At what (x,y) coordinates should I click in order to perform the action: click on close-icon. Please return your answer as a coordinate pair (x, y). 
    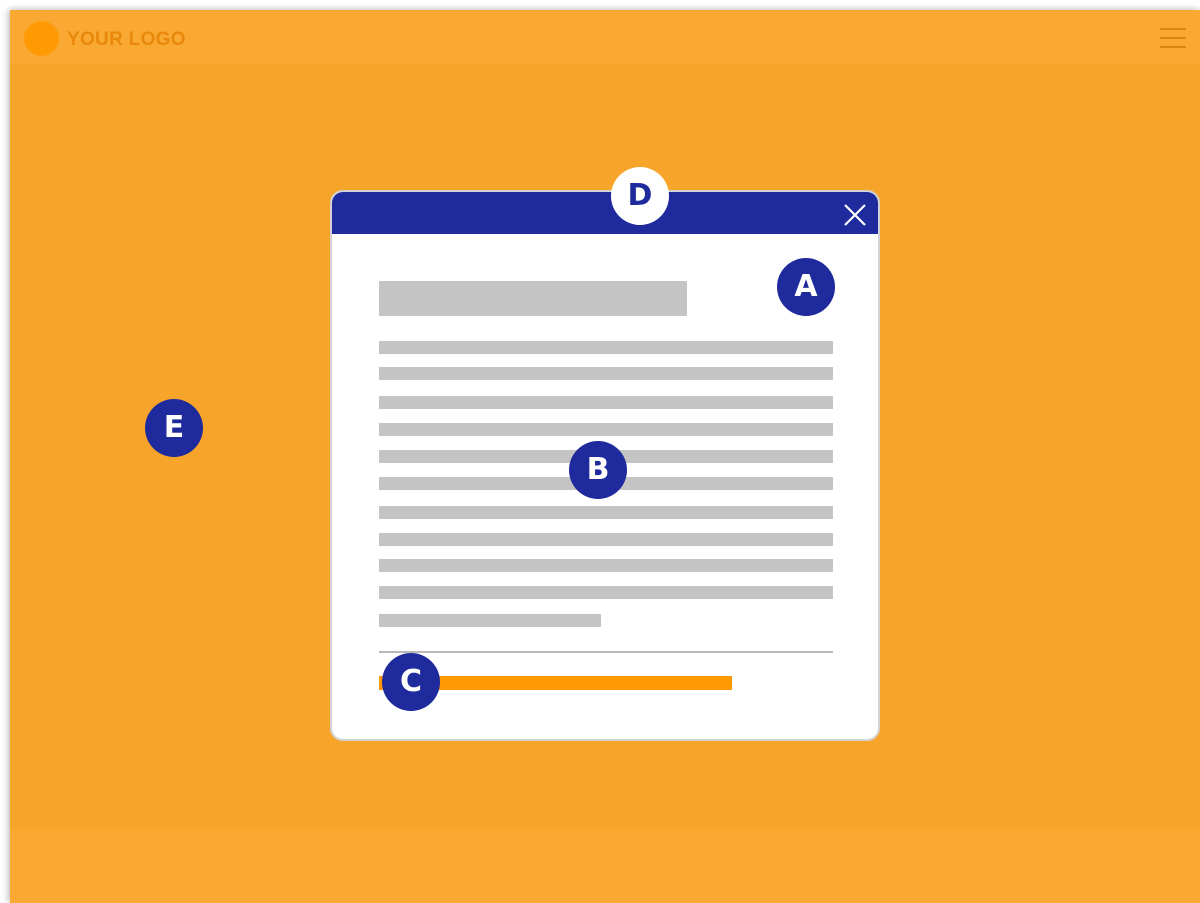
    Looking at the image, I should click on (855, 215).